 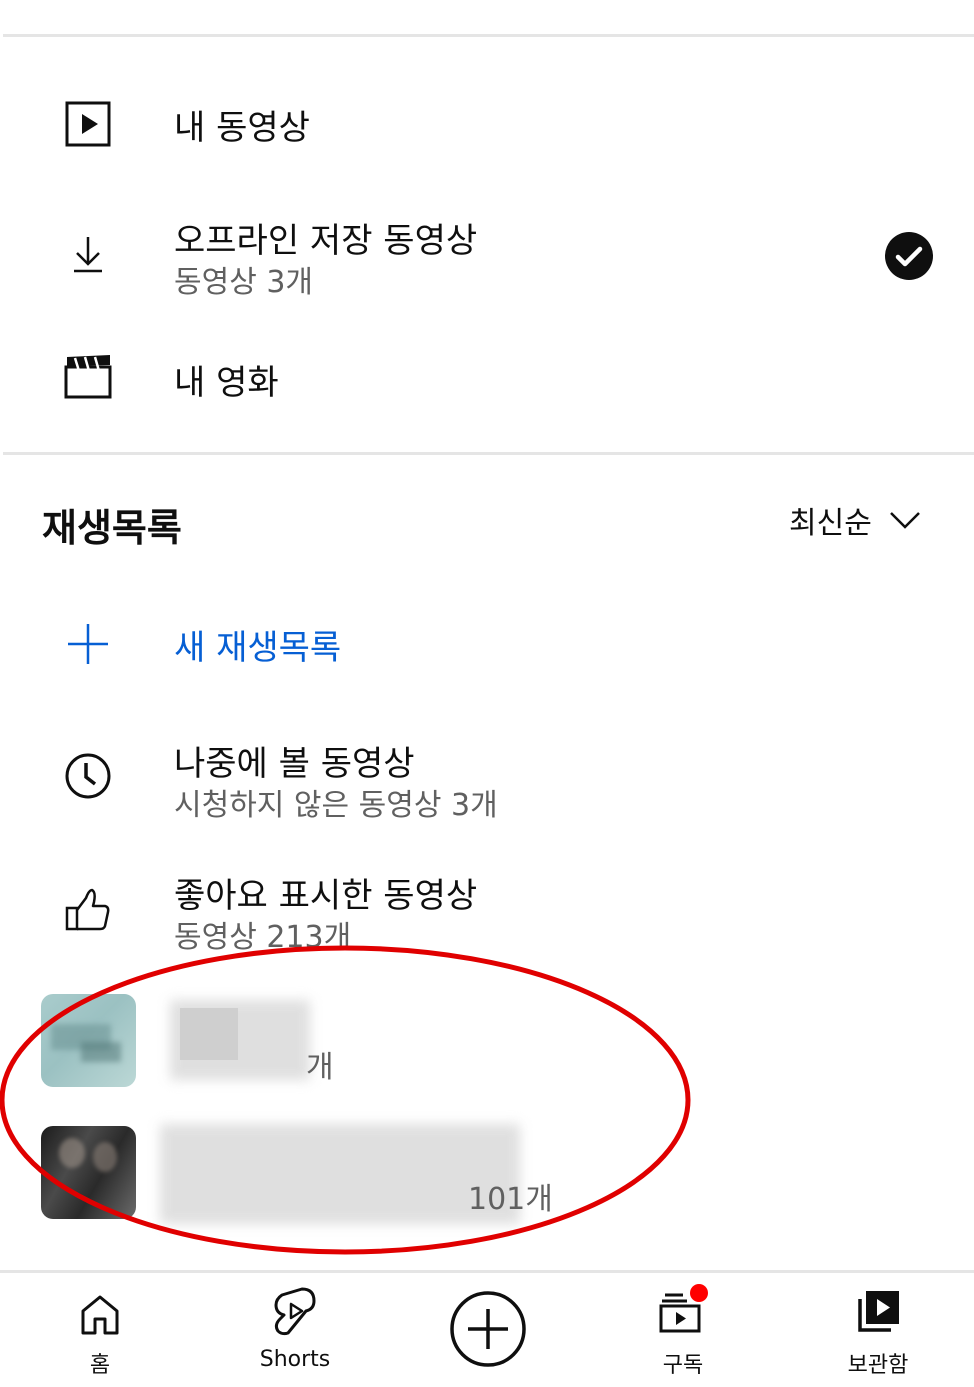 What do you see at coordinates (295, 1311) in the screenshot?
I see `shorts-icon` at bounding box center [295, 1311].